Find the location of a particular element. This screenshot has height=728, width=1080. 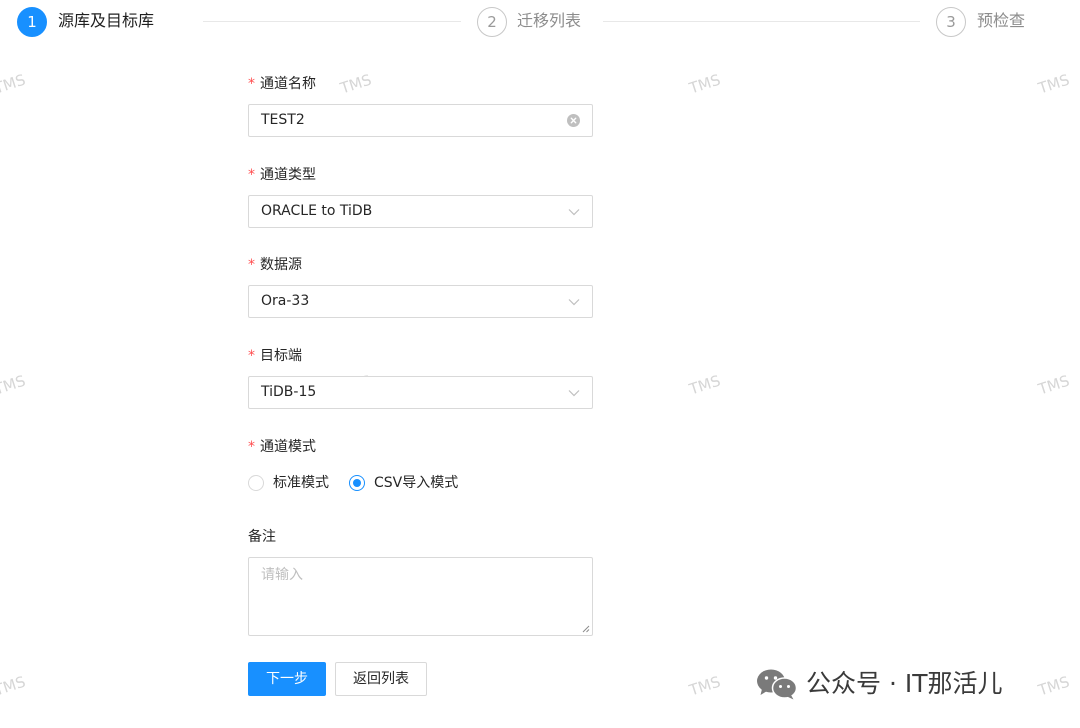

wechat-icon is located at coordinates (777, 684).